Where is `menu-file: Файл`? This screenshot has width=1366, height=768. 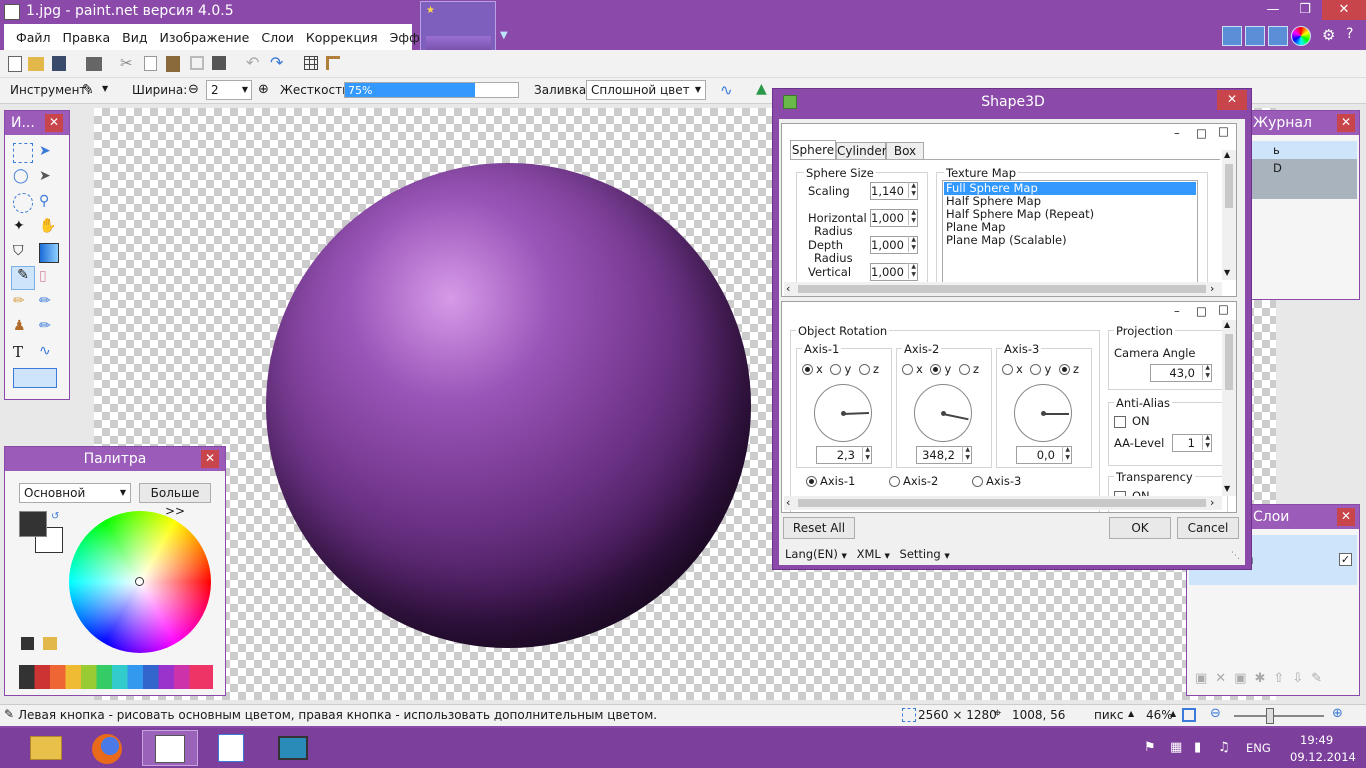
menu-file: Файл is located at coordinates (33, 37).